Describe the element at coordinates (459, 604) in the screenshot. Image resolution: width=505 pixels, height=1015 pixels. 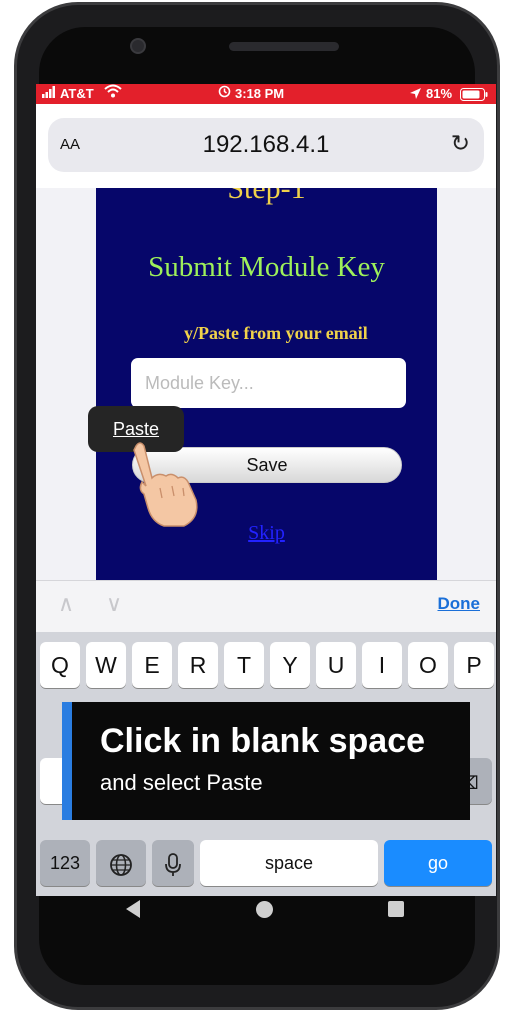
I see `done-button: Done` at that location.